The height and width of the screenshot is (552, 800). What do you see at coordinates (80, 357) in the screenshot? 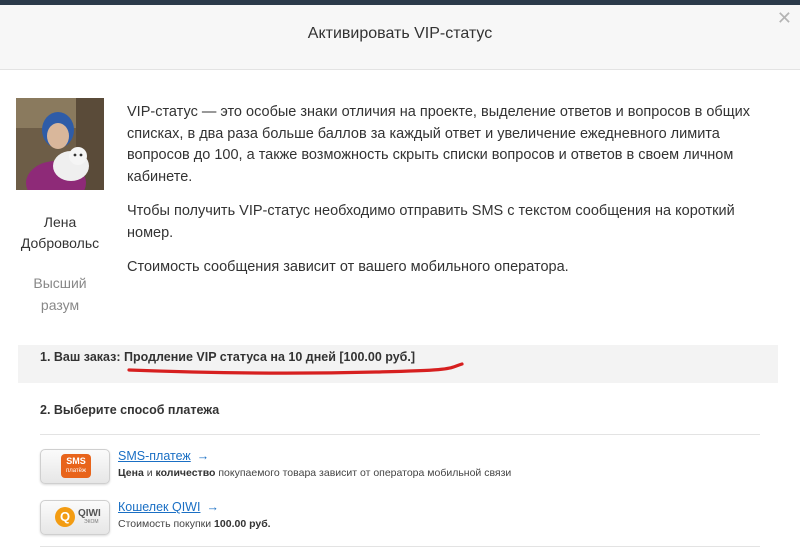
I see `order-label: 1. Ваш заказ:` at bounding box center [80, 357].